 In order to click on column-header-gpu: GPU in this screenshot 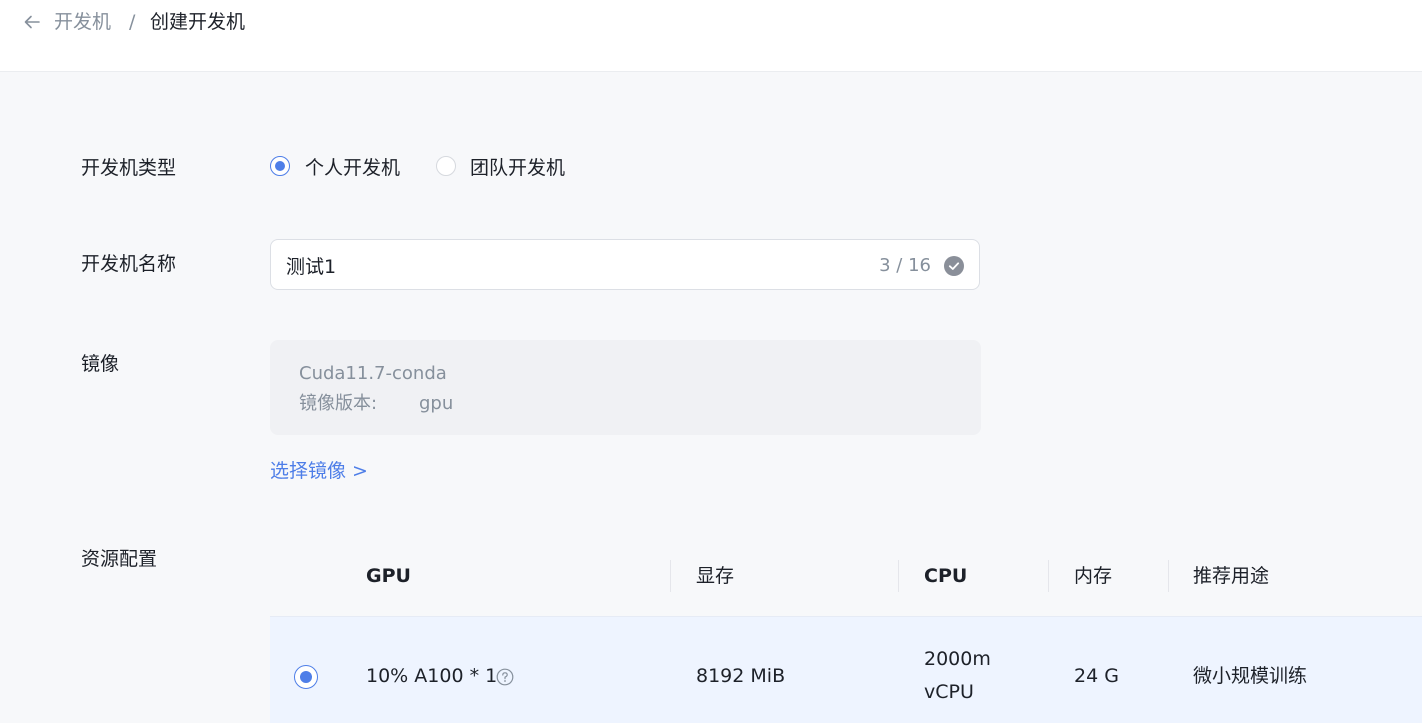, I will do `click(388, 576)`.